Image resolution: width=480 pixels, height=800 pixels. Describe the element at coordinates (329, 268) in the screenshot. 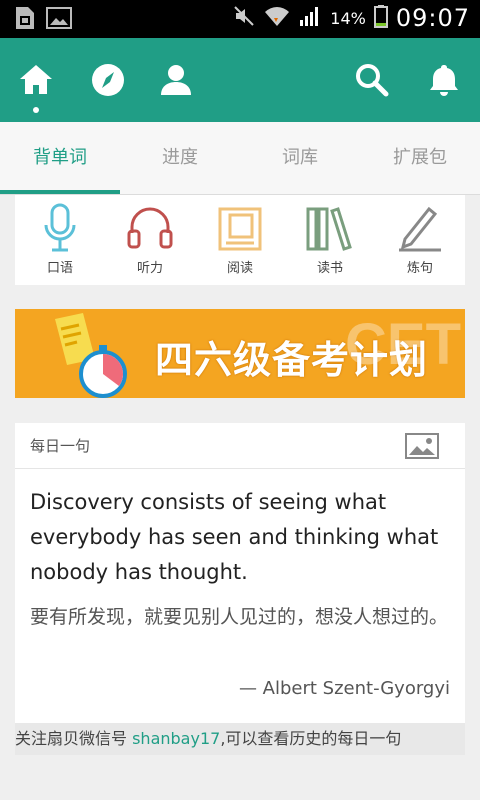

I see `feature-label: 读书` at that location.